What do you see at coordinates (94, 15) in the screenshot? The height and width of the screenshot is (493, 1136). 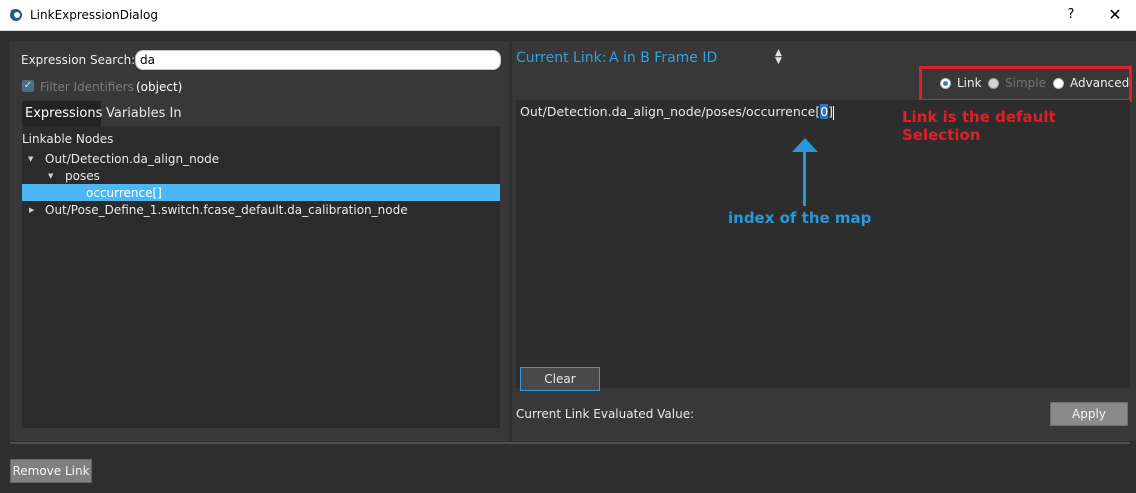 I see `window-title: LinkExpressionDialog` at bounding box center [94, 15].